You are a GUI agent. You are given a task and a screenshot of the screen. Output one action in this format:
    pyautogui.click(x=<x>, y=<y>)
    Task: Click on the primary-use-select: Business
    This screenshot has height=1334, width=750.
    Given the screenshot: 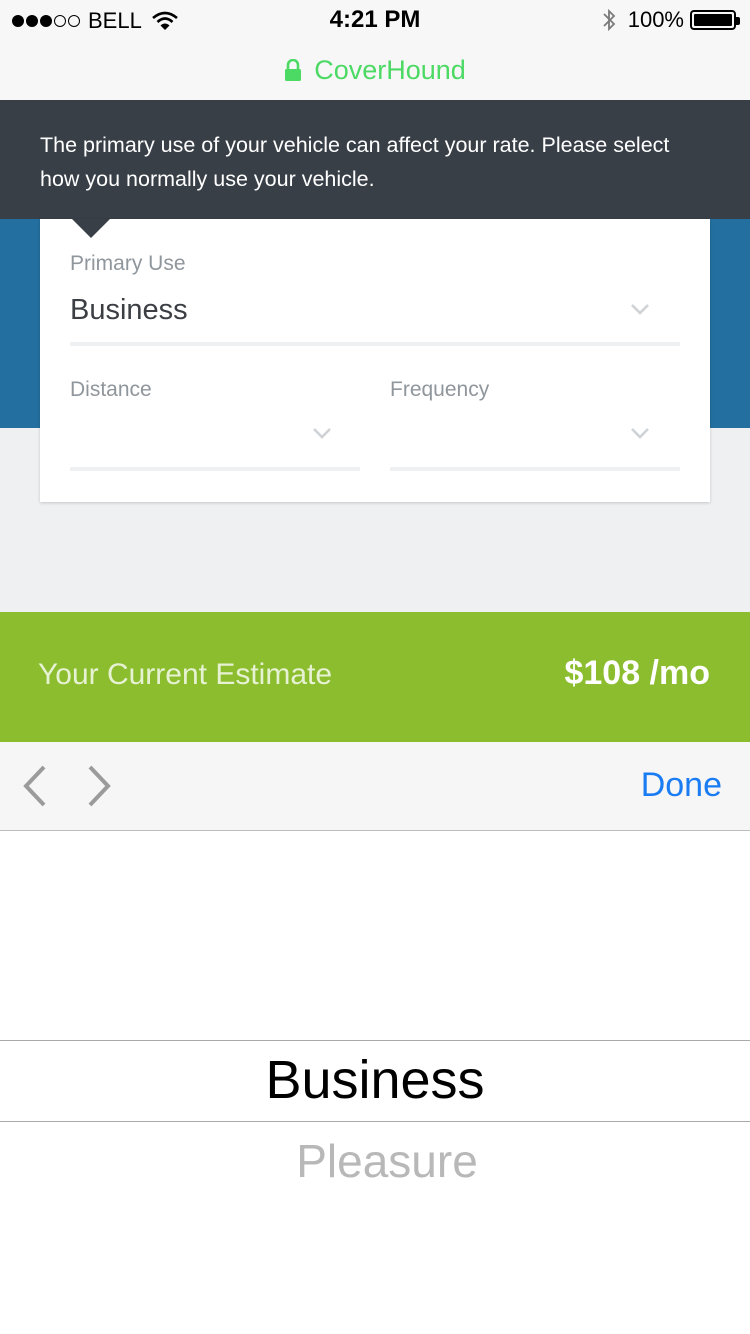 What is the action you would take?
    pyautogui.click(x=375, y=314)
    